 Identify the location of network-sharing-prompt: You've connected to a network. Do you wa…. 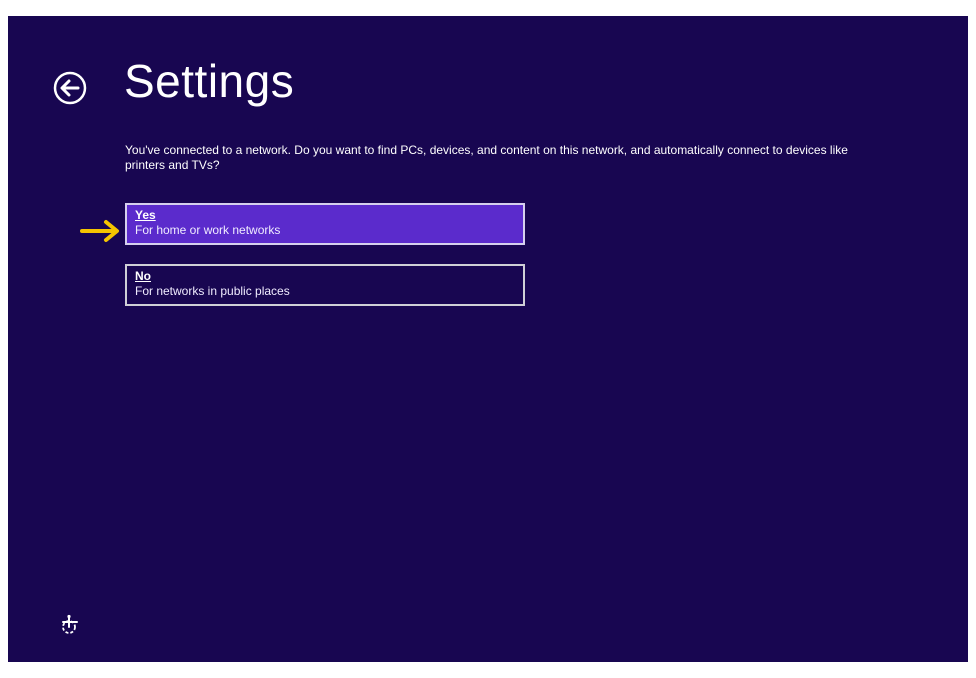
(486, 157).